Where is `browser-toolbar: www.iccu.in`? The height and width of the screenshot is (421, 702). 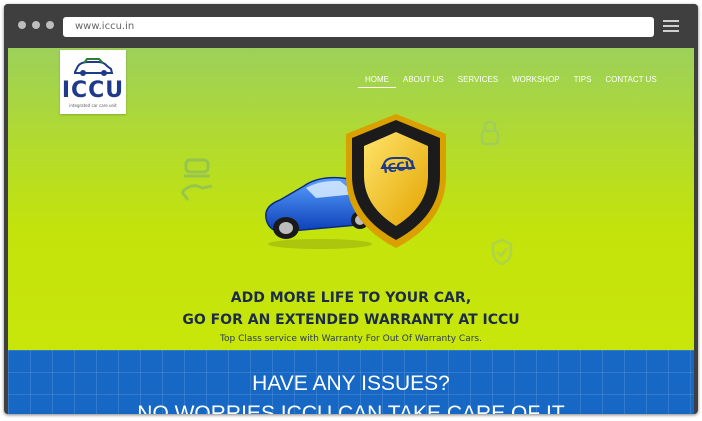 browser-toolbar: www.iccu.in is located at coordinates (351, 26).